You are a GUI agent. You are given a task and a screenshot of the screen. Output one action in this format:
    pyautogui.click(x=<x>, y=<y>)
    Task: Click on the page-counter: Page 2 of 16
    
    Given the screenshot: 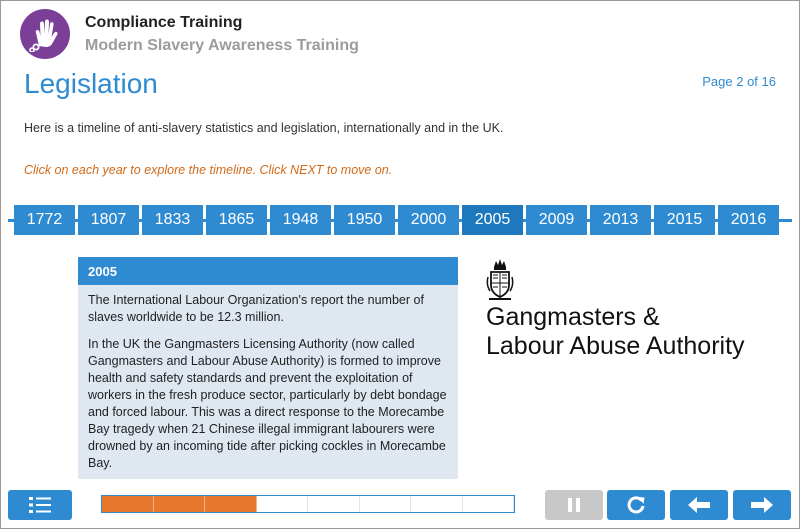 What is the action you would take?
    pyautogui.click(x=739, y=81)
    